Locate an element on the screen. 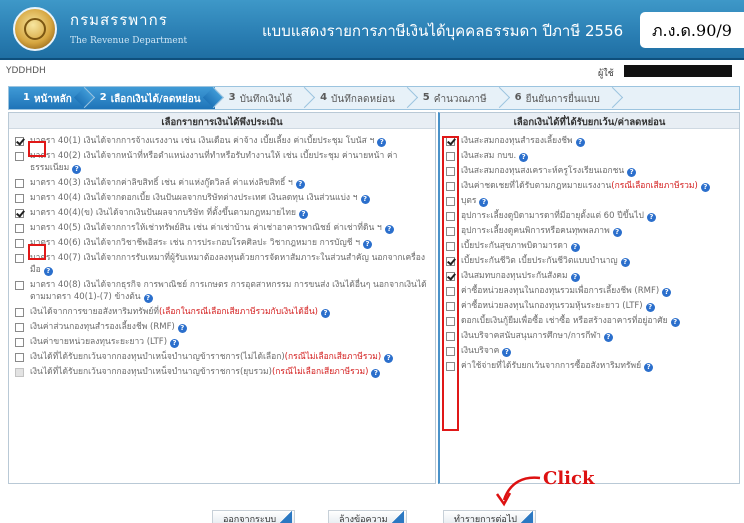  item-label: บุตร? is located at coordinates (600, 201).